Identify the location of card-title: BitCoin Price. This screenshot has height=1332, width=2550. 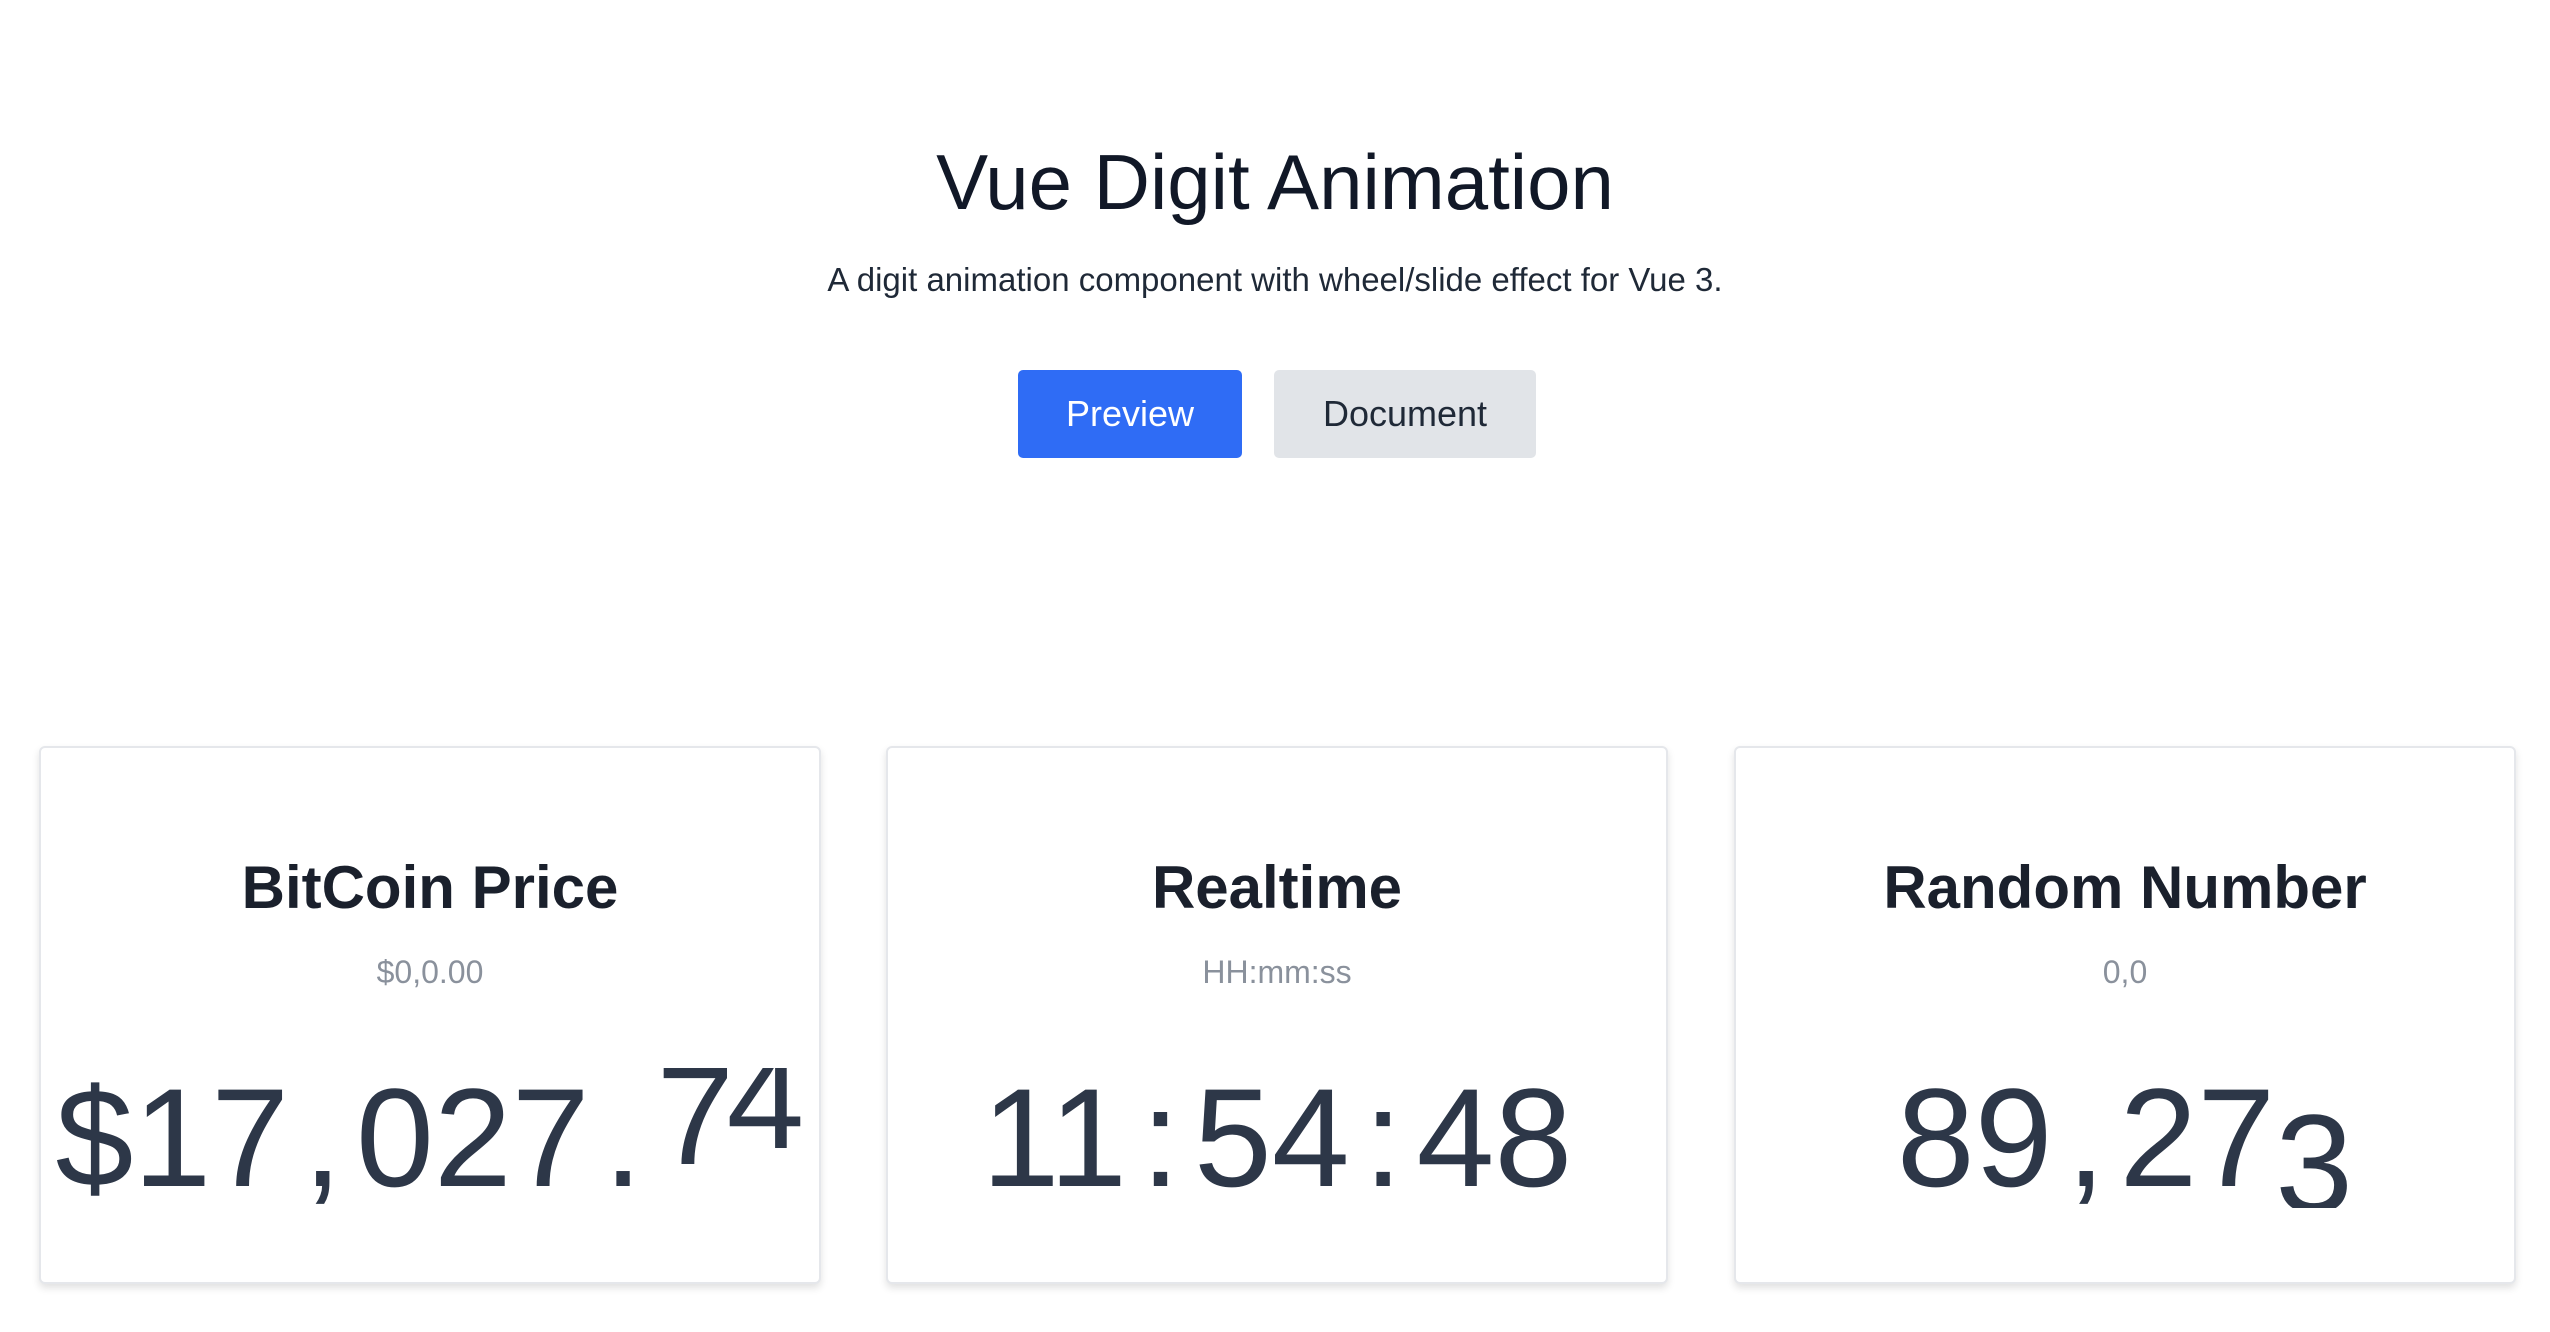
(430, 887).